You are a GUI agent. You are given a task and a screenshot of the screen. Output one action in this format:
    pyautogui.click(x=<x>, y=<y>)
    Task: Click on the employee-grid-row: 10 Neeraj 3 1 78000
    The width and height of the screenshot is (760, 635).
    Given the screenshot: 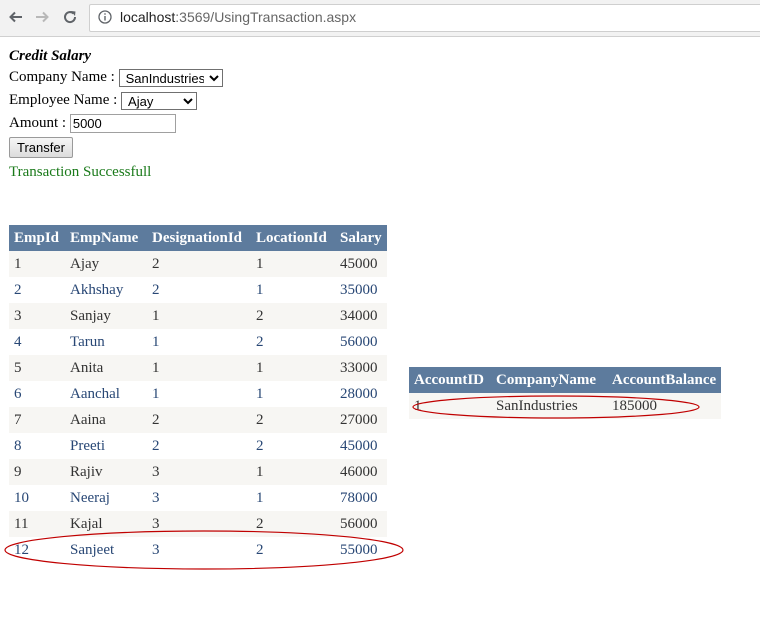 What is the action you would take?
    pyautogui.click(x=198, y=498)
    